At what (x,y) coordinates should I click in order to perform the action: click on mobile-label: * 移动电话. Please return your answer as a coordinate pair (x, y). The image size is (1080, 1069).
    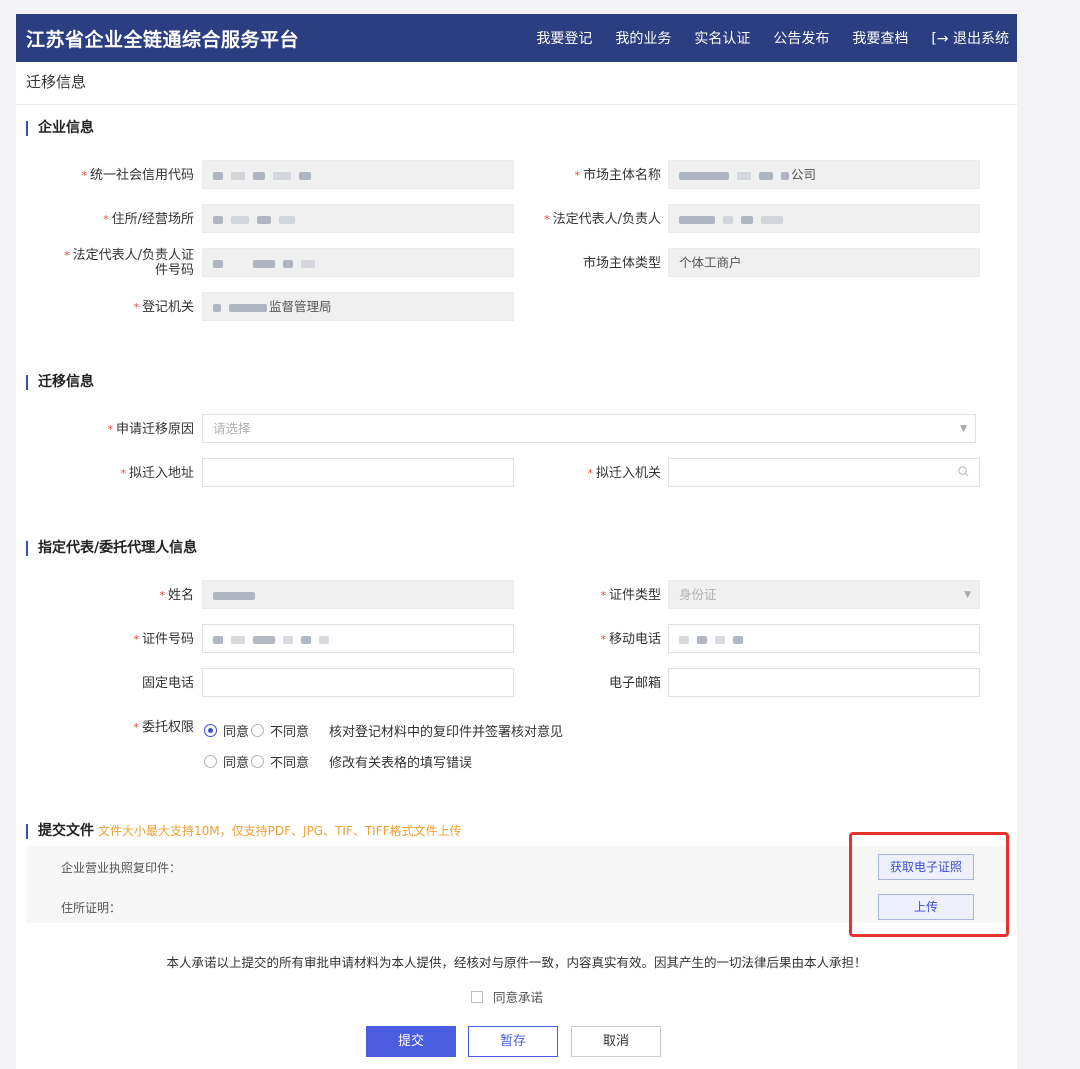
    Looking at the image, I should click on (630, 639).